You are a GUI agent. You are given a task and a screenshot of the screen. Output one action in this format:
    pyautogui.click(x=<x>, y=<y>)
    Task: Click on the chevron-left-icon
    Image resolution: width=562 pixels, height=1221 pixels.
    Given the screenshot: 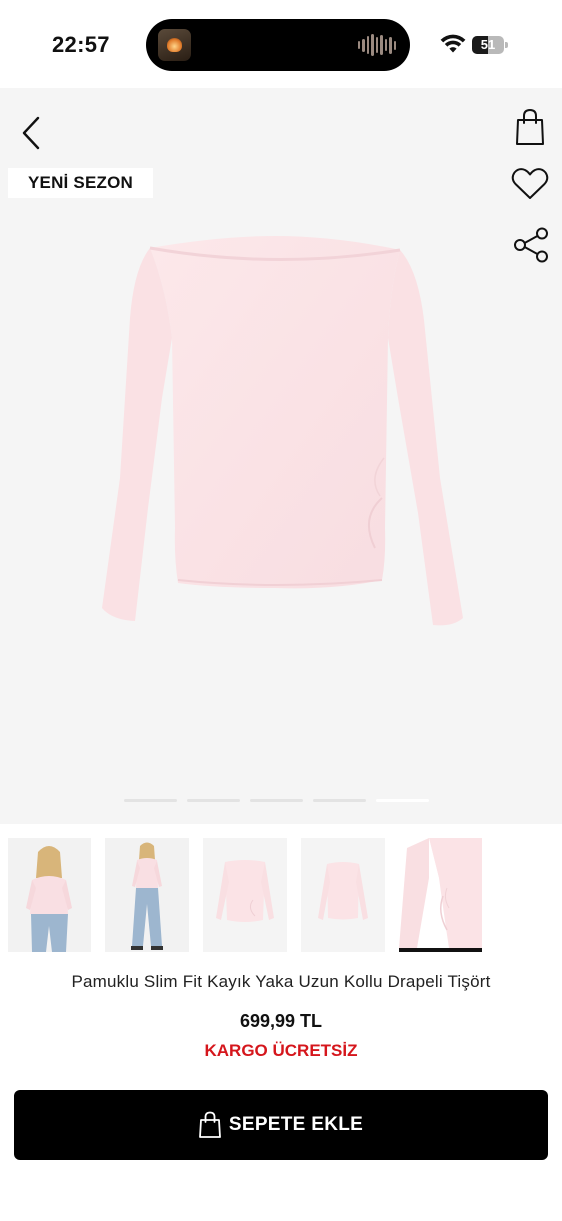 What is the action you would take?
    pyautogui.click(x=31, y=133)
    